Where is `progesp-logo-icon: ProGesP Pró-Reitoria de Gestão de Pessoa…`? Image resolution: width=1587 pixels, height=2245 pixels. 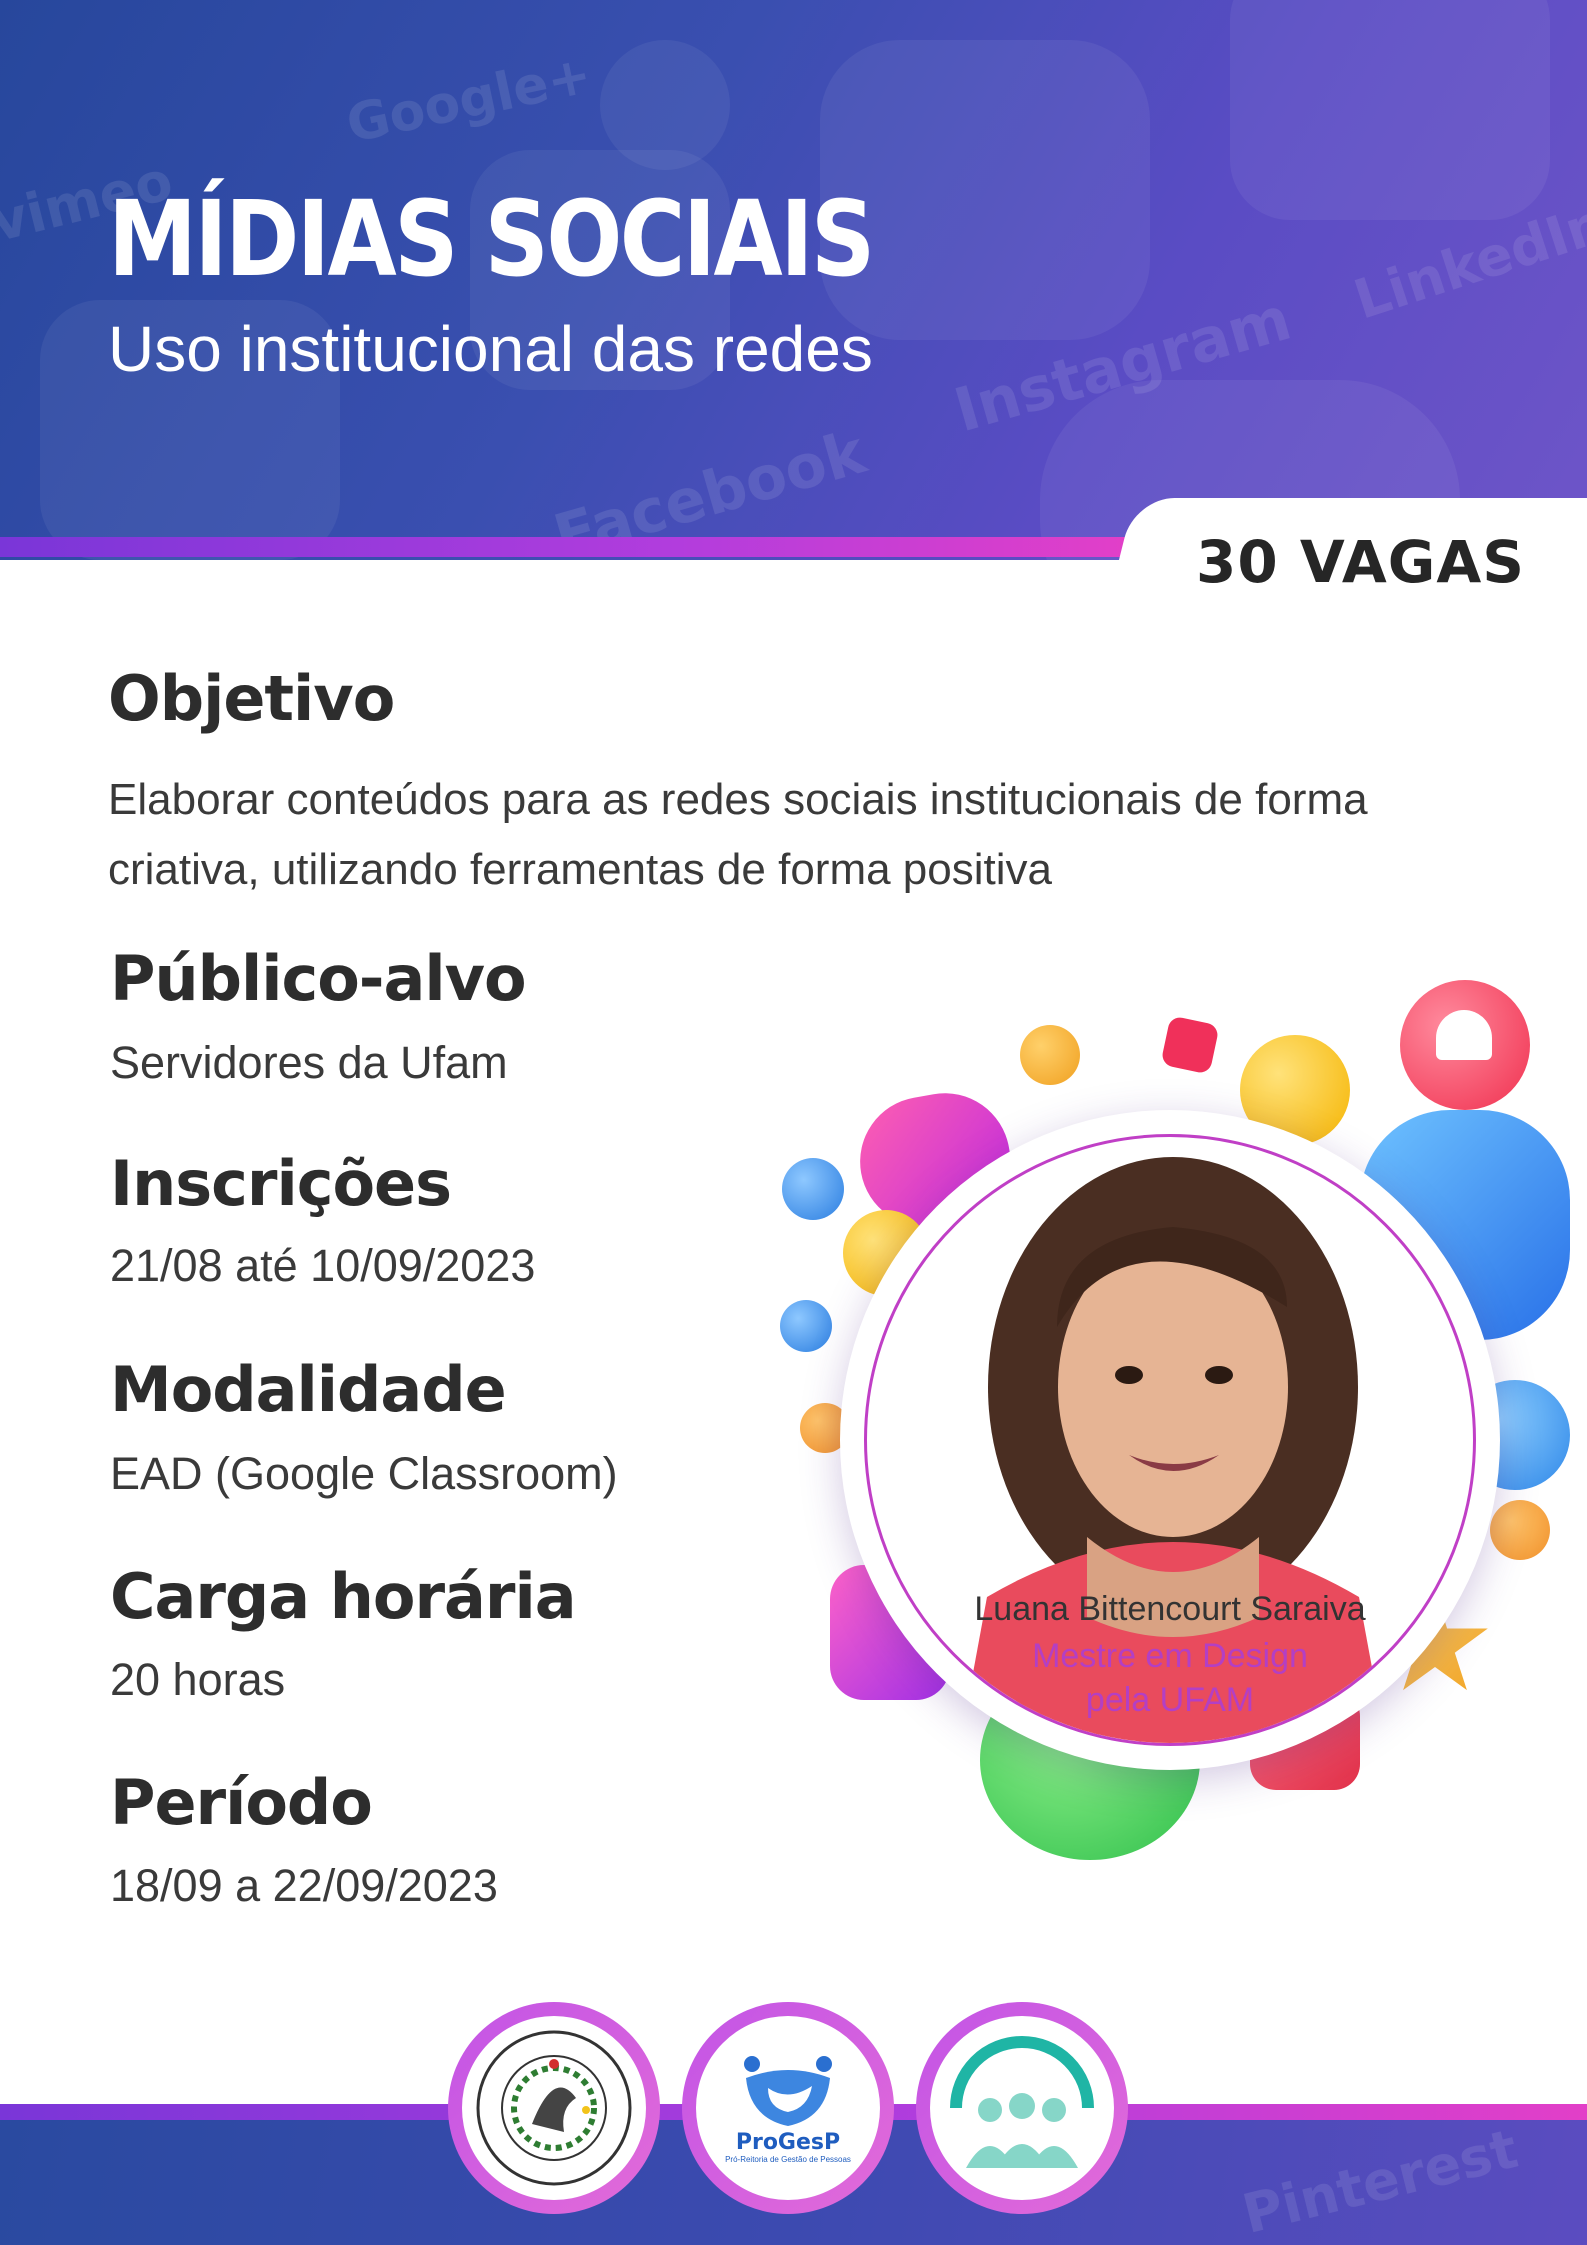 progesp-logo-icon: ProGesP Pró-Reitoria de Gestão de Pessoa… is located at coordinates (788, 2108).